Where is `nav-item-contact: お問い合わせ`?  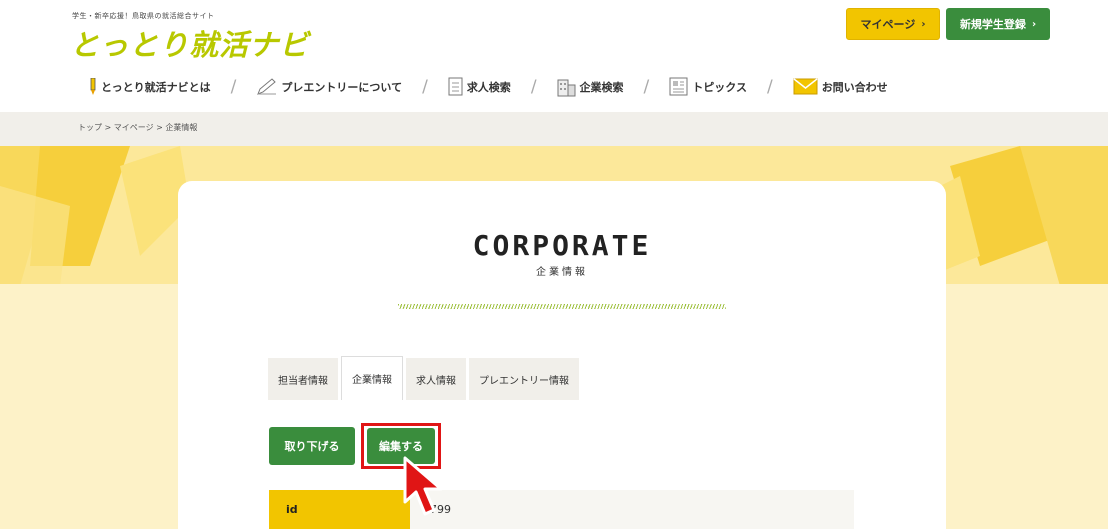 nav-item-contact: お問い合わせ is located at coordinates (840, 87).